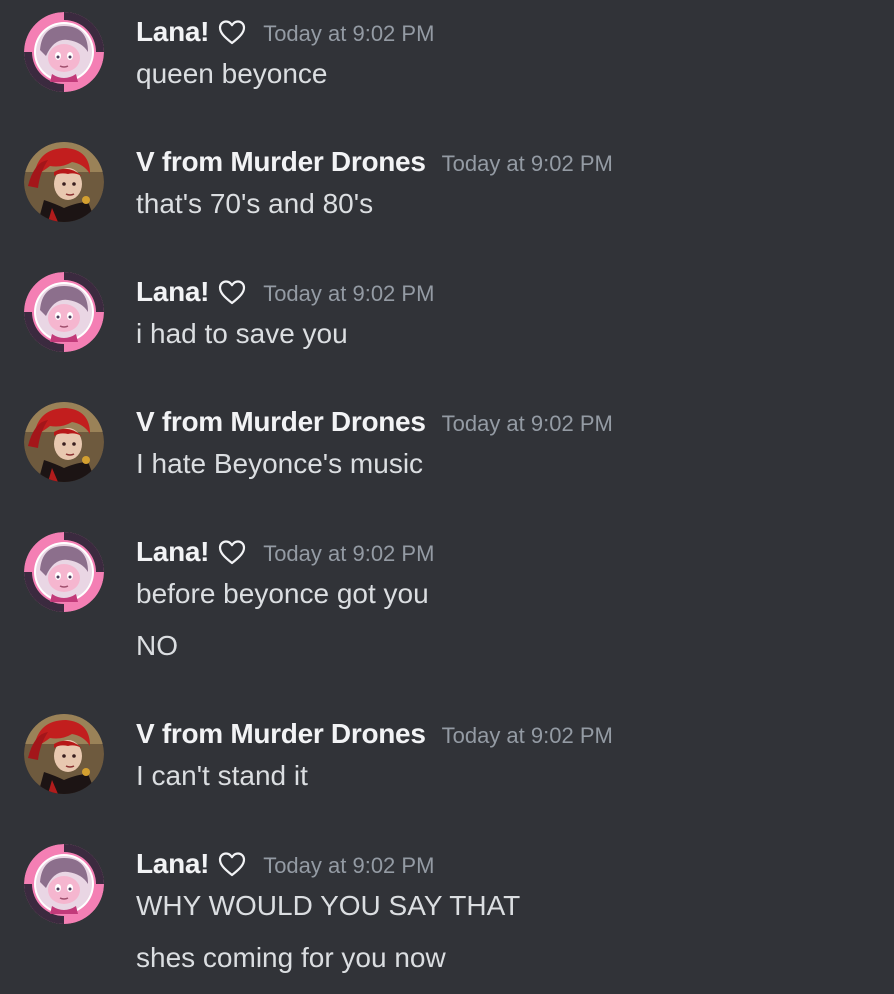 This screenshot has height=994, width=894. I want to click on message-text: before beyonce got you, so click(282, 593).